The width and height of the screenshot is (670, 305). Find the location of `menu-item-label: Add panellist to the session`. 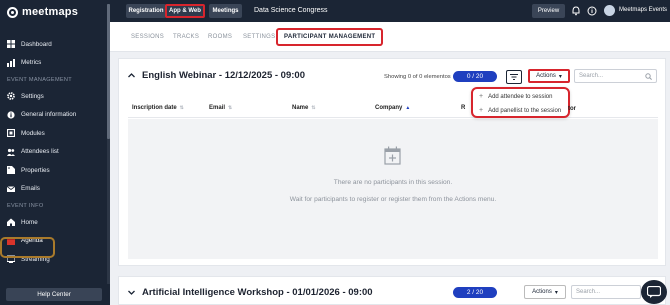

menu-item-label: Add panellist to the session is located at coordinates (525, 110).